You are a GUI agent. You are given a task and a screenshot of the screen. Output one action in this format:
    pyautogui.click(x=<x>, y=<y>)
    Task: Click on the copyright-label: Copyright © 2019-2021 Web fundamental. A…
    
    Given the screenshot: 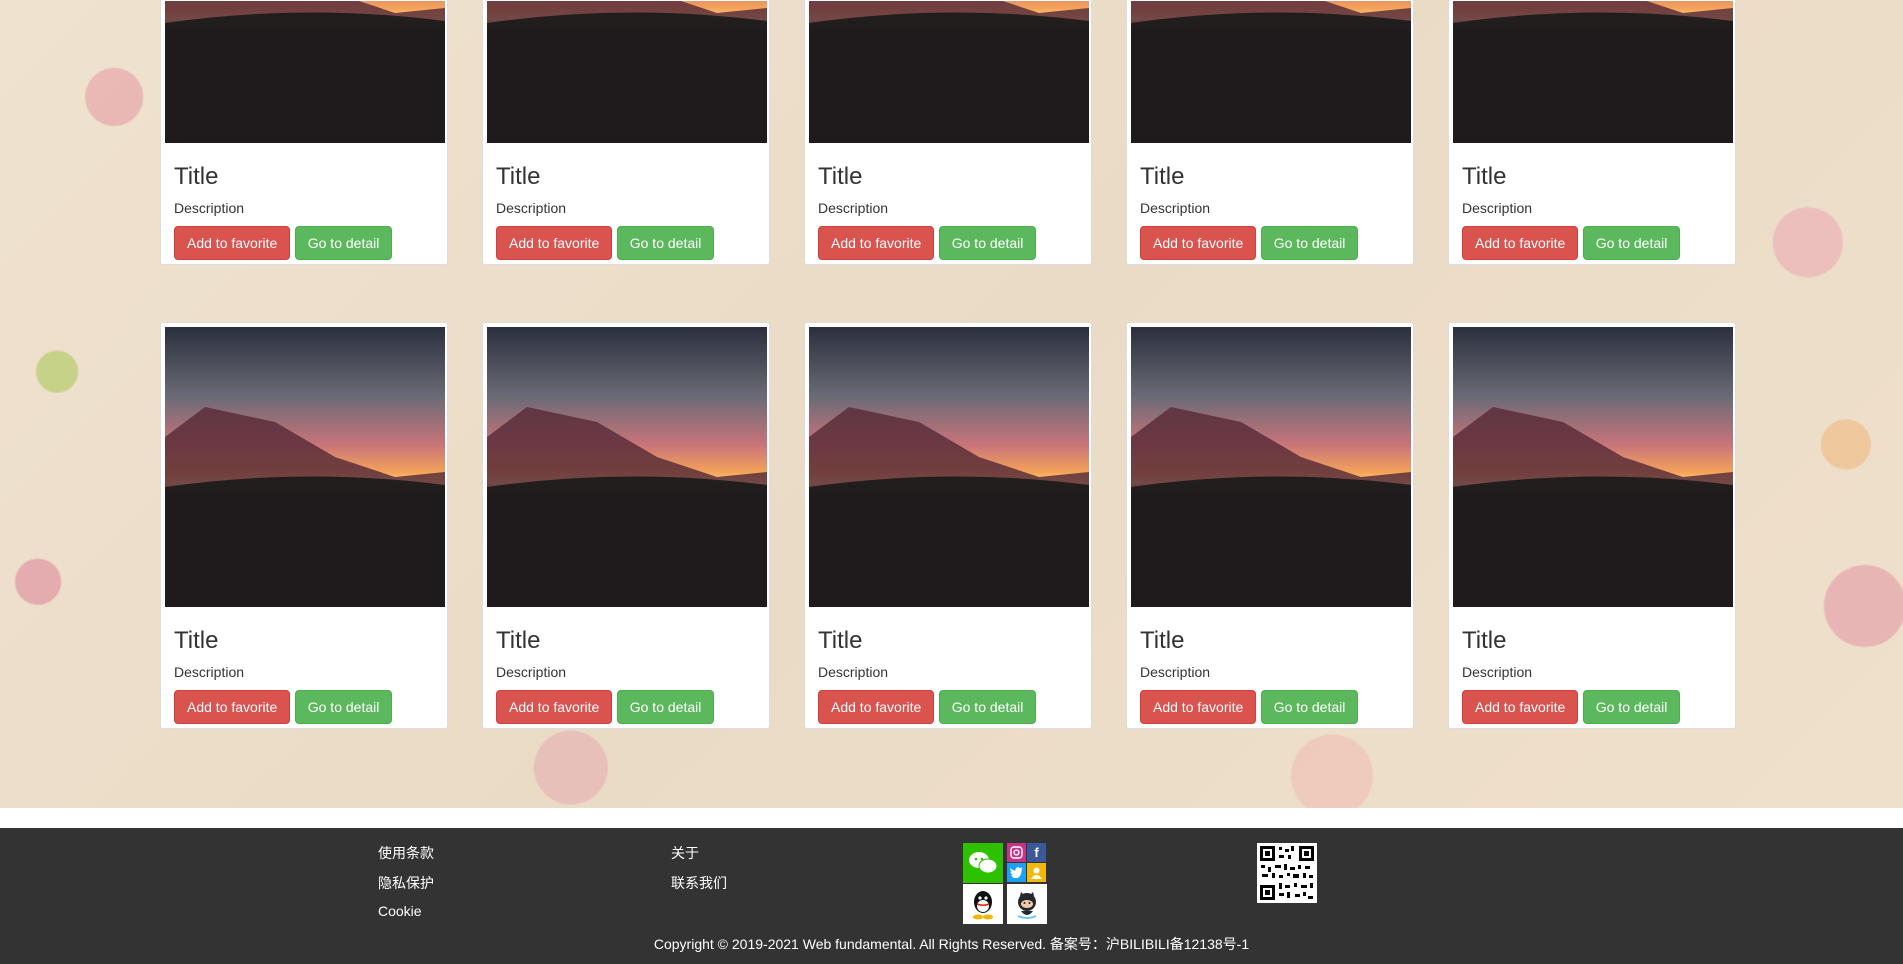 What is the action you would take?
    pyautogui.click(x=951, y=944)
    